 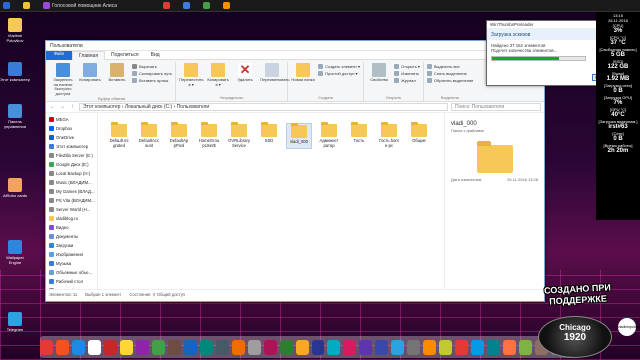 What do you see at coordinates (209, 135) in the screenshot?
I see `folder-item: HomeGrou pUser$` at bounding box center [209, 135].